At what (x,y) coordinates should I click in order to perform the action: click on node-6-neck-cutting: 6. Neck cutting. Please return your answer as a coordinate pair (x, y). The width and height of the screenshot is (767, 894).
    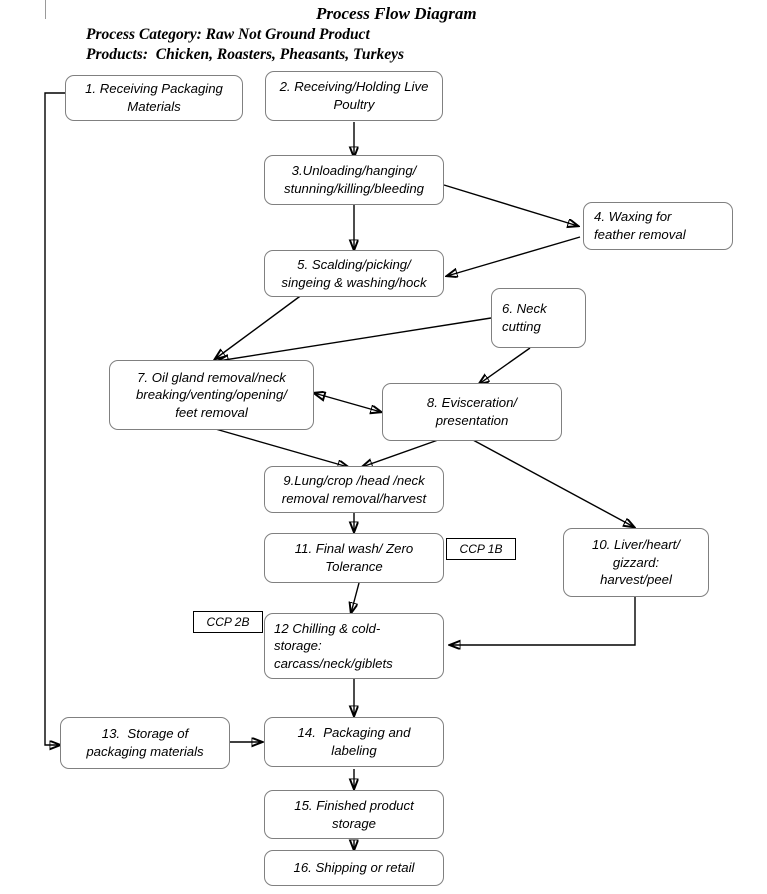
    Looking at the image, I should click on (538, 318).